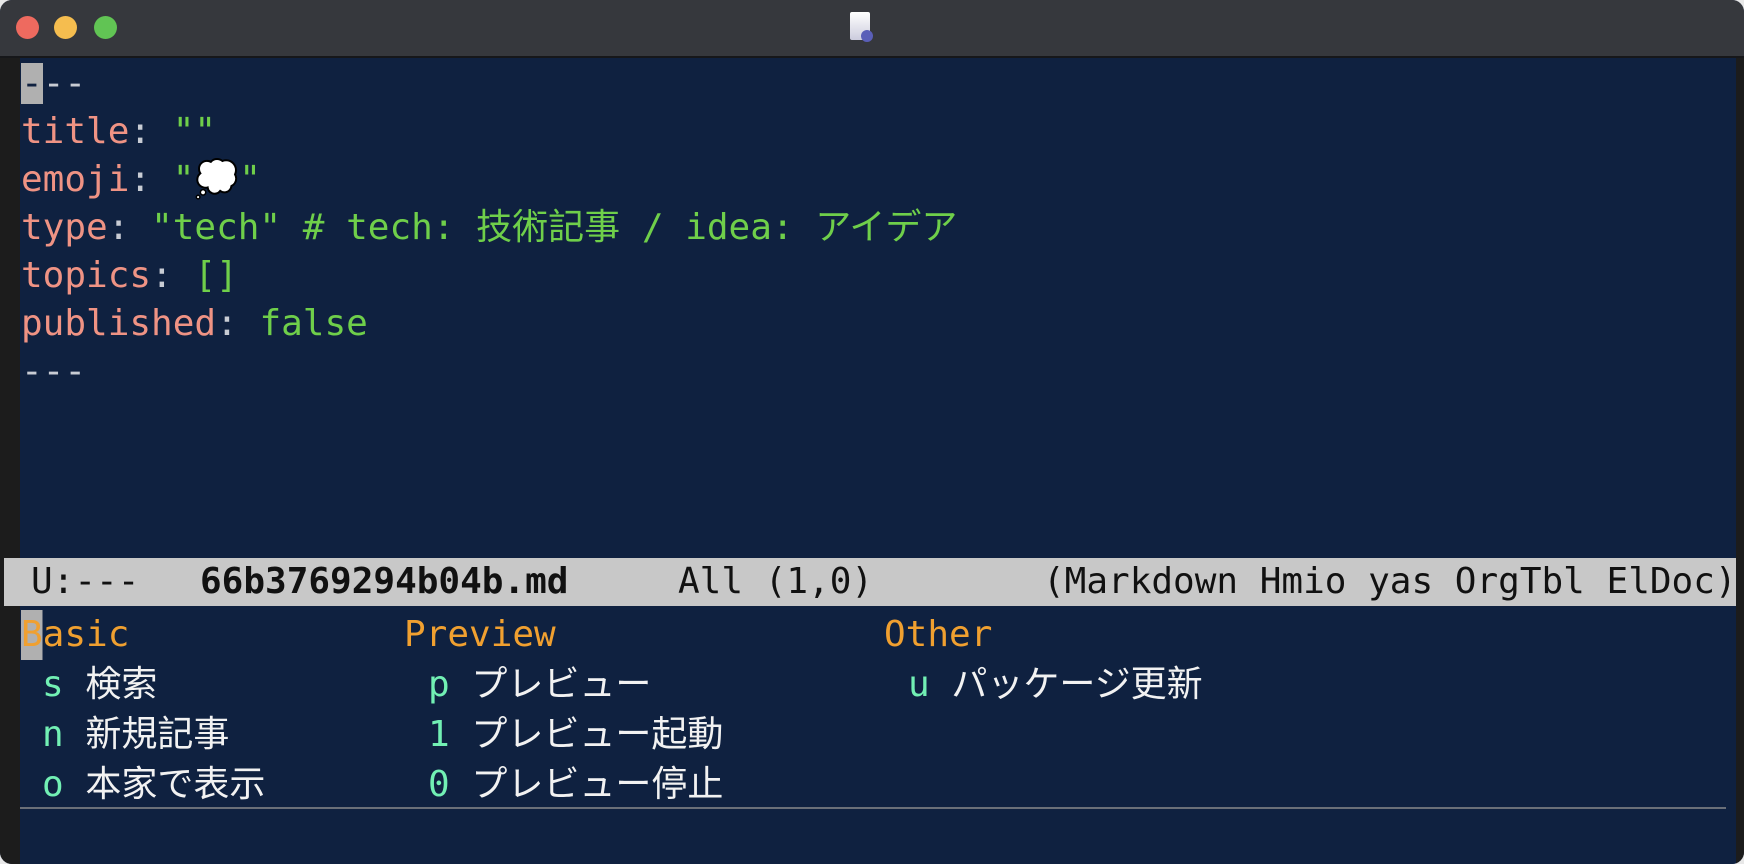 The width and height of the screenshot is (1744, 864). I want to click on menu-label: プレビュー起動, so click(597, 734).